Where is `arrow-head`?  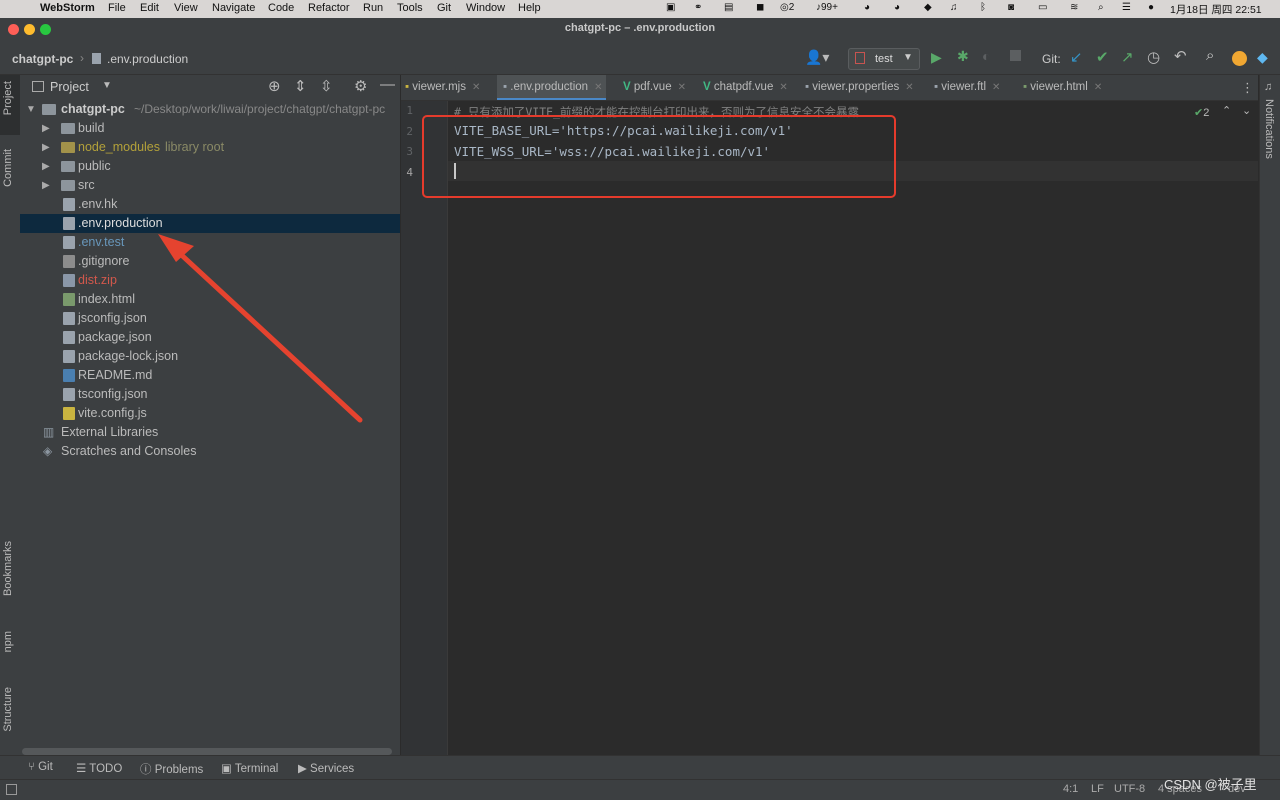 arrow-head is located at coordinates (176, 248).